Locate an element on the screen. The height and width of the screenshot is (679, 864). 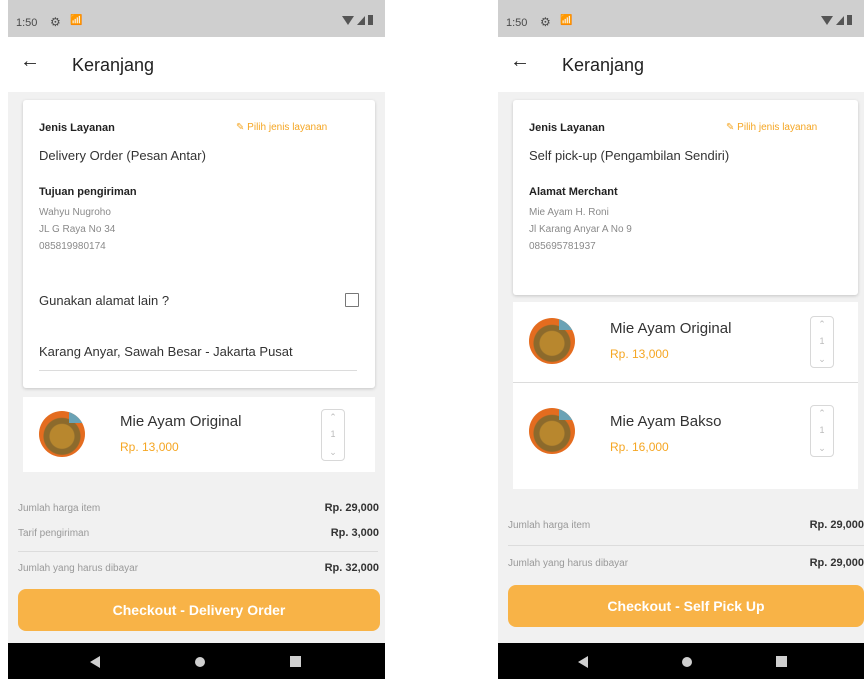
item-price: Rp. 16,000 is located at coordinates (639, 447).